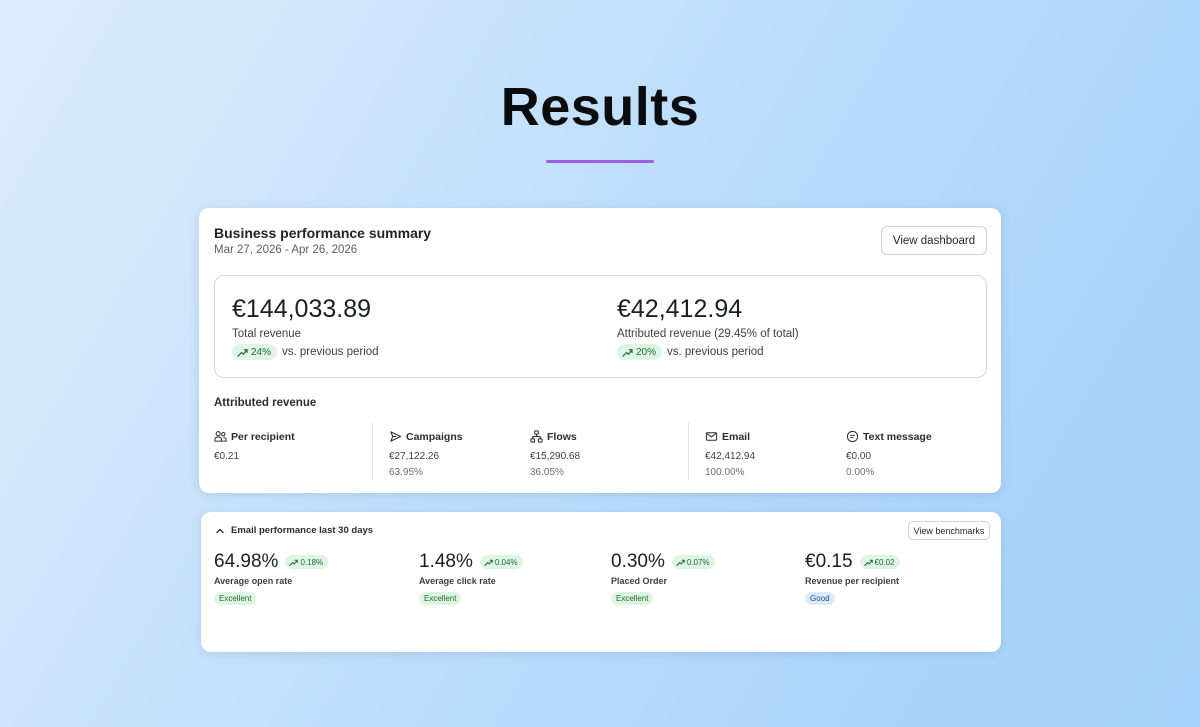 This screenshot has width=1200, height=727. Describe the element at coordinates (312, 562) in the screenshot. I see `kpi-change: 0.18%` at that location.